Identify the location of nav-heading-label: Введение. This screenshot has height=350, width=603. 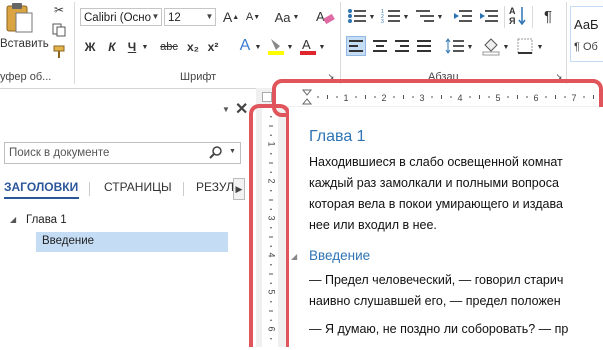
(68, 241).